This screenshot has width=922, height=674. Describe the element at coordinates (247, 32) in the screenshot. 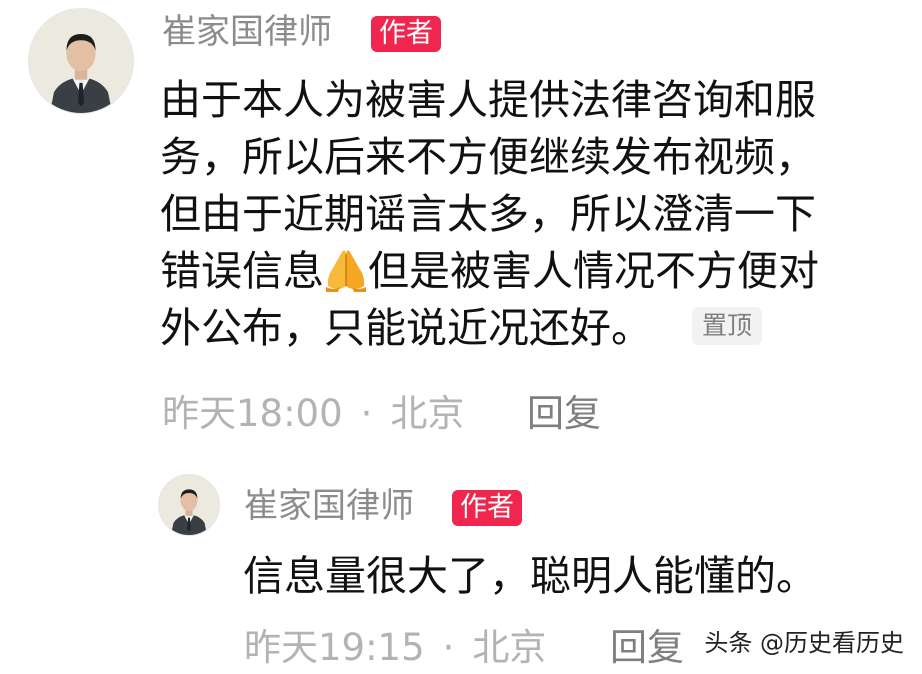

I see `author-name: 崔家国律师` at that location.